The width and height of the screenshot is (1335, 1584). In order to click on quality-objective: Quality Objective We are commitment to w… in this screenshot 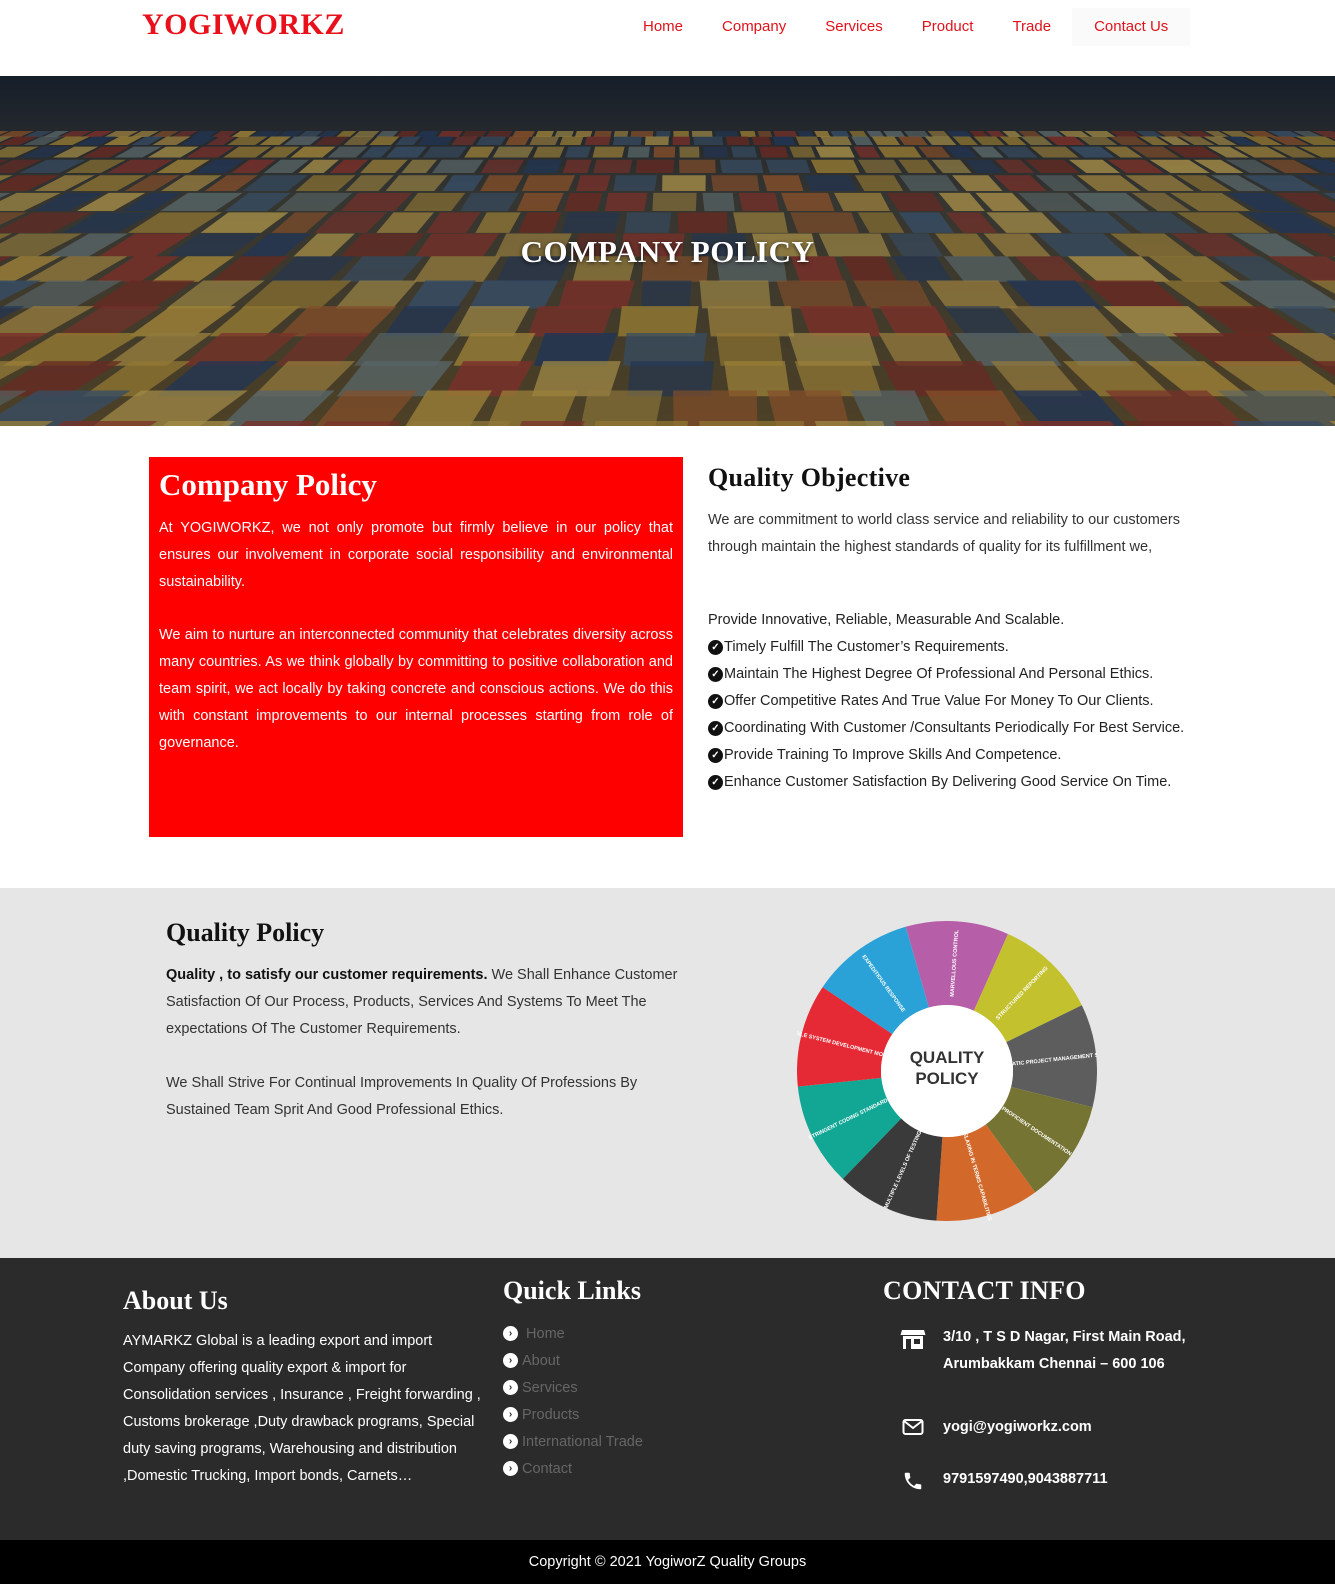, I will do `click(963, 629)`.